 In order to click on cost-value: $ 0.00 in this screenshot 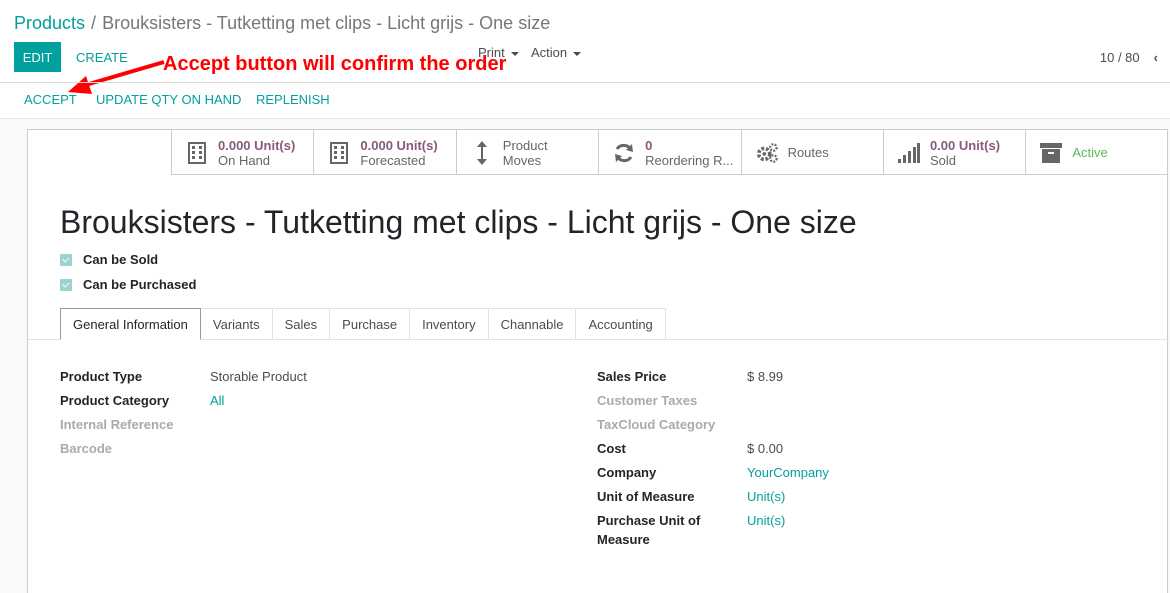, I will do `click(765, 448)`.